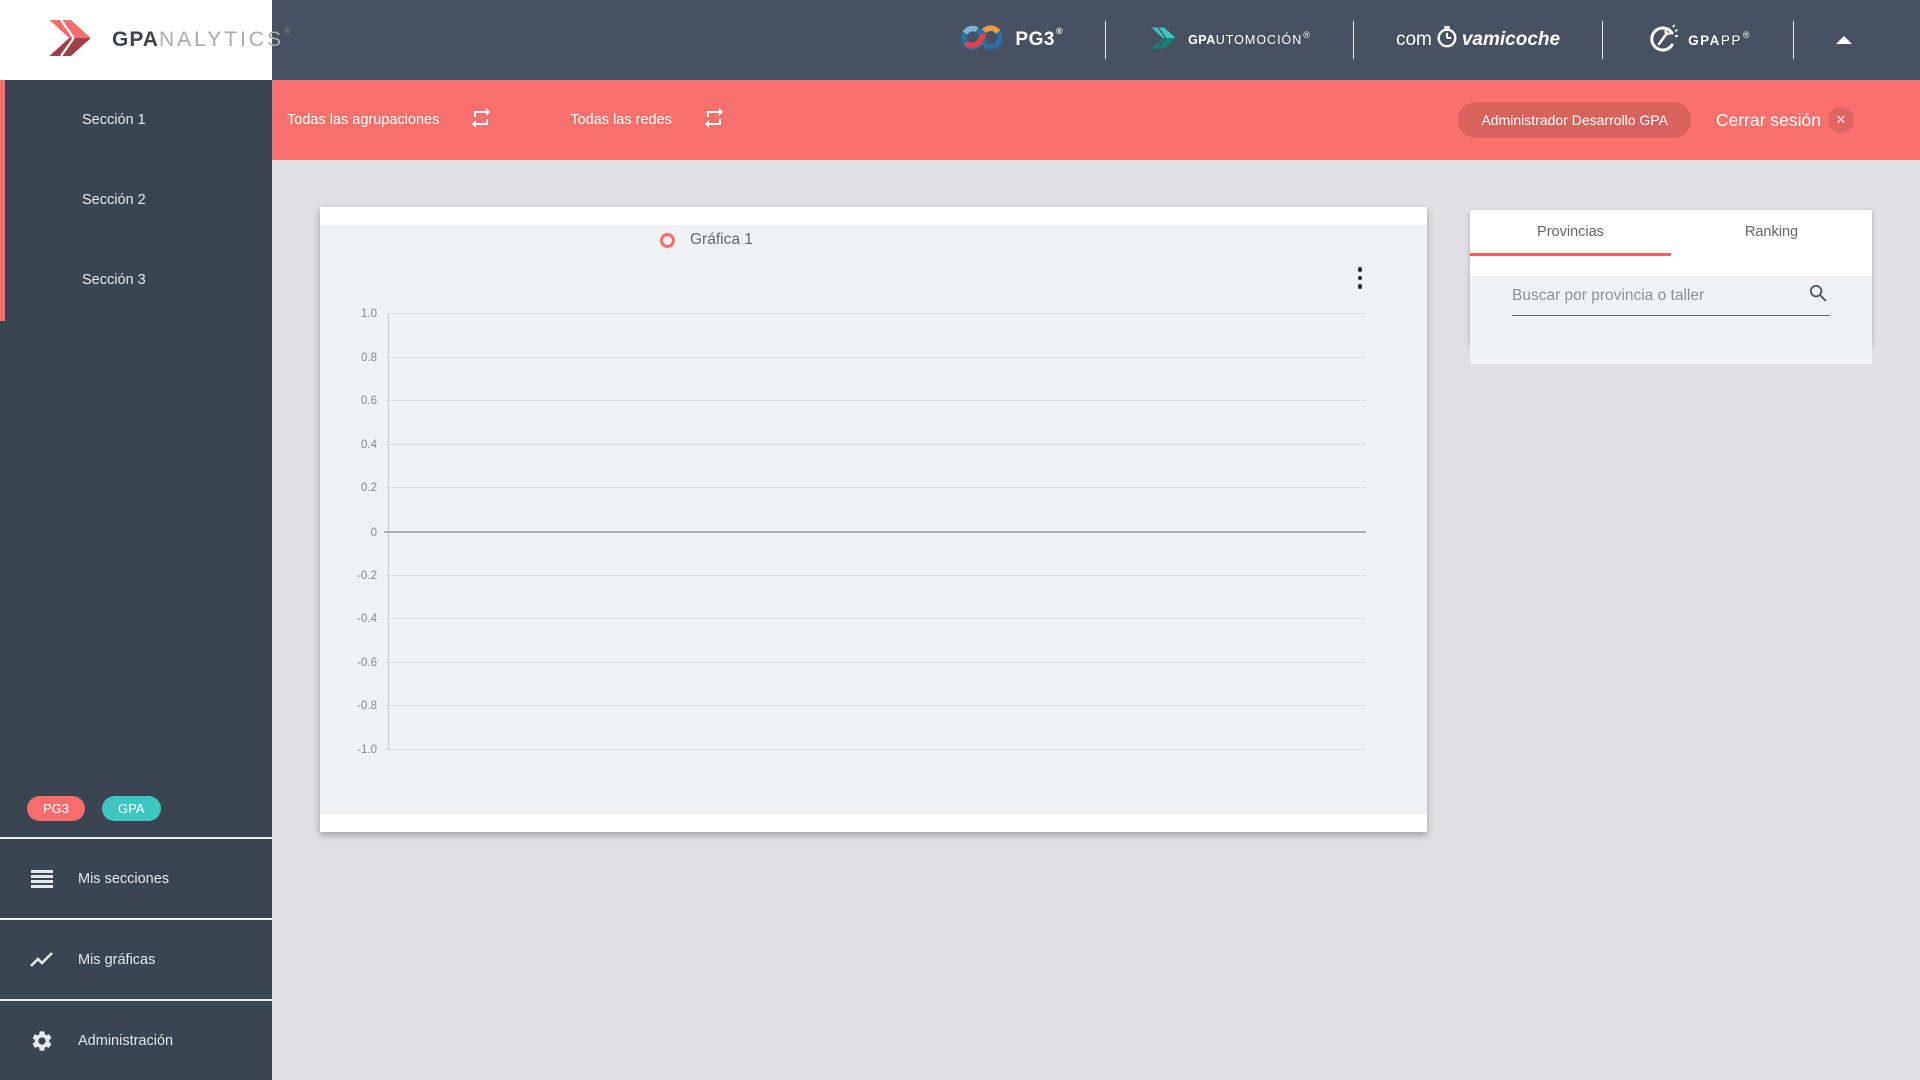 This screenshot has width=1920, height=1080. What do you see at coordinates (1164, 40) in the screenshot?
I see `gpautomocion-arrow-icon` at bounding box center [1164, 40].